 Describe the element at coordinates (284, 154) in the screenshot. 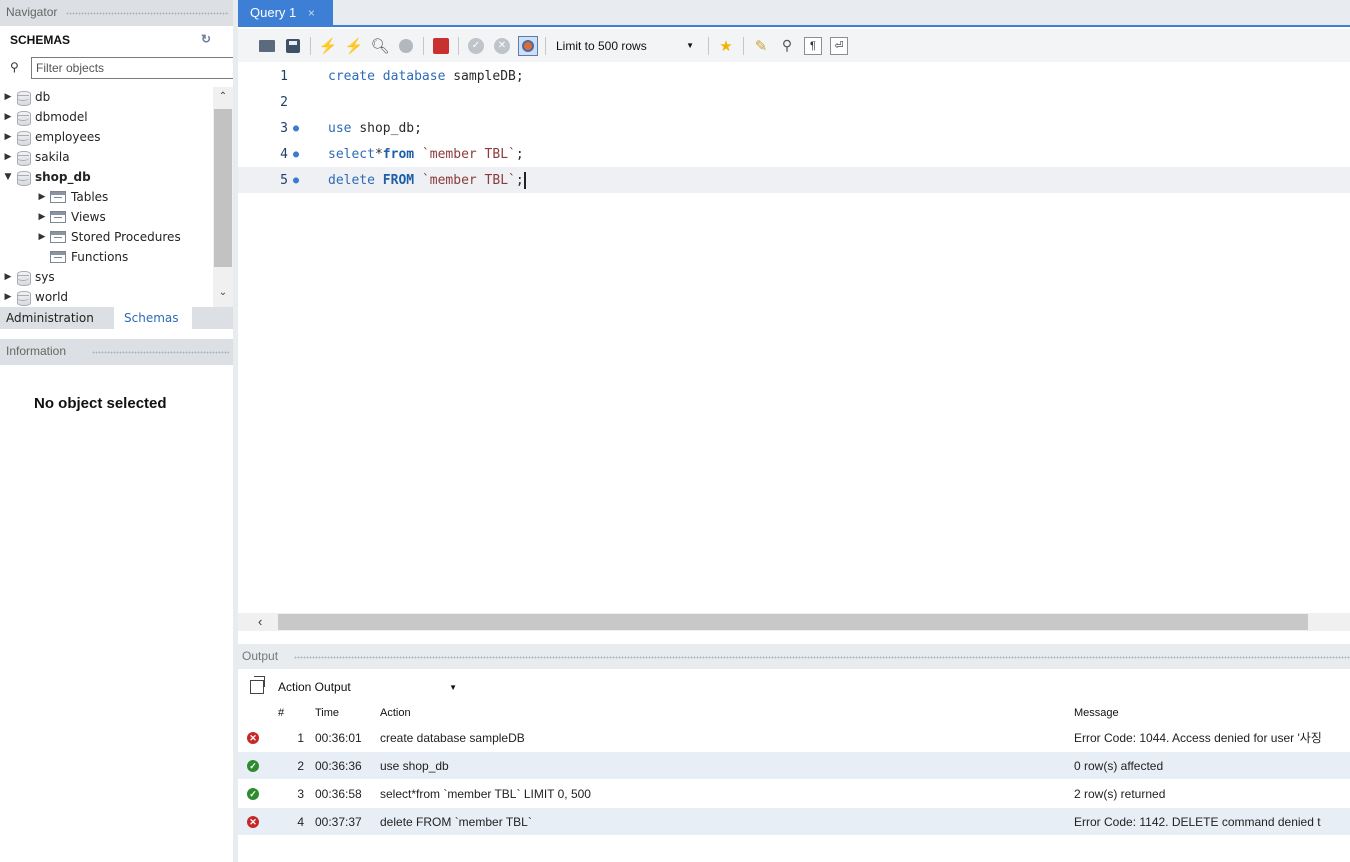

I see `line-number: 4` at that location.